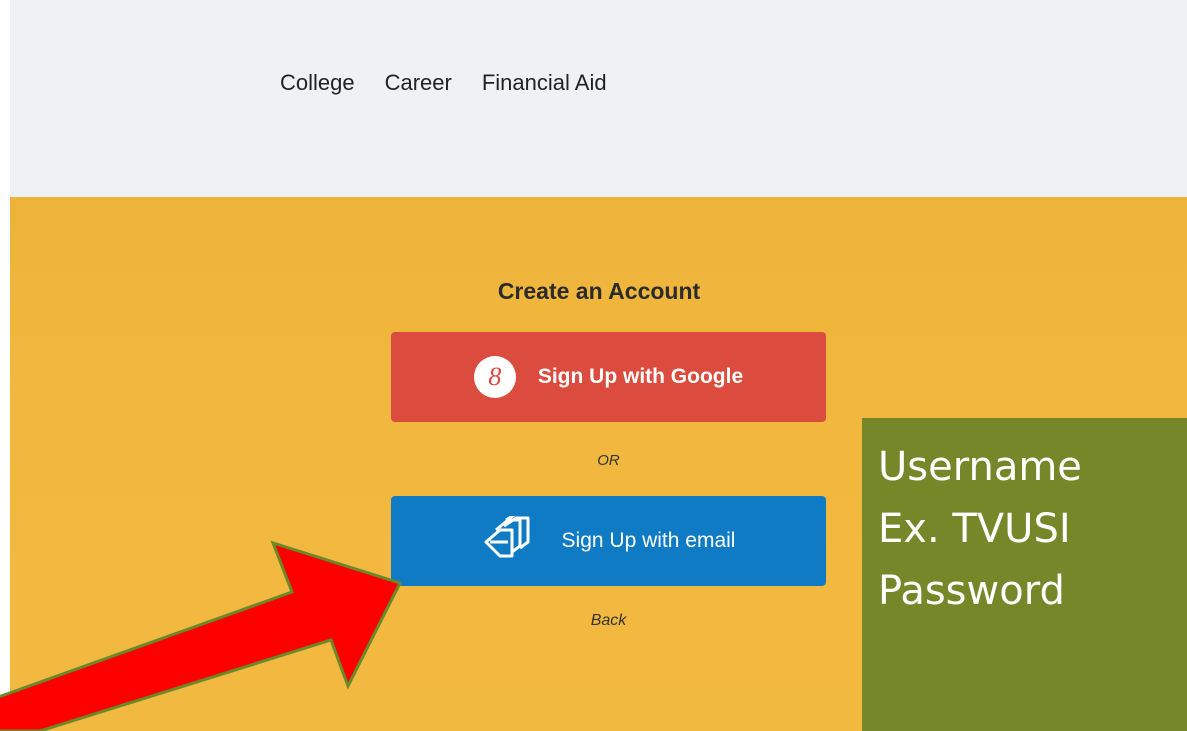 The width and height of the screenshot is (1187, 731). I want to click on nav-financial-aid-link: Financial Aid, so click(544, 83).